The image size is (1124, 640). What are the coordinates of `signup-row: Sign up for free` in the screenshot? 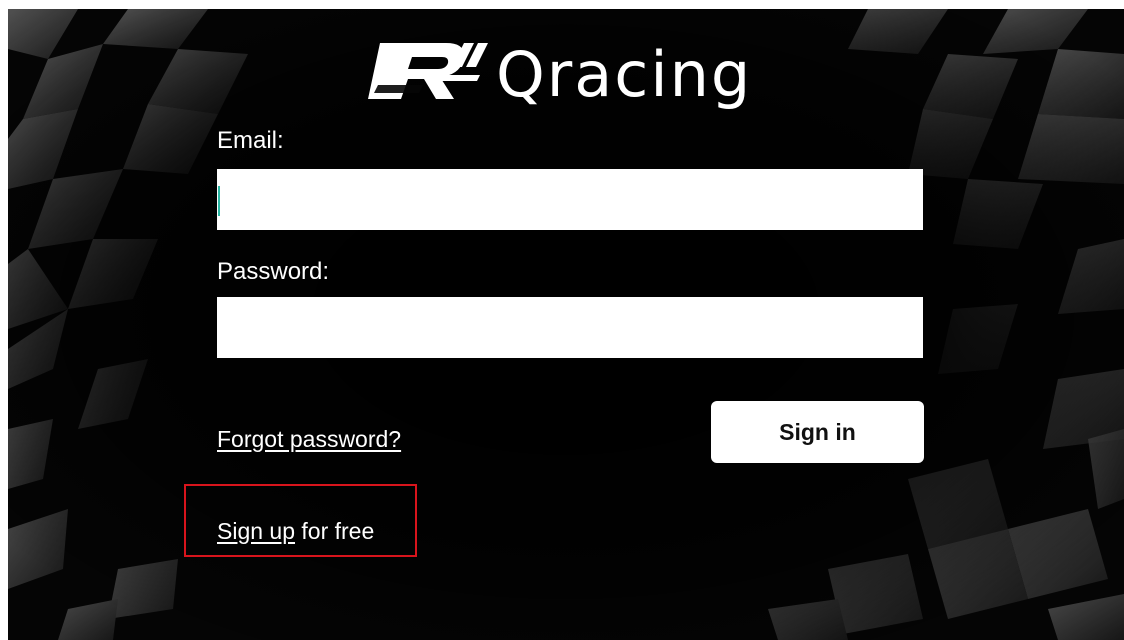 It's located at (295, 531).